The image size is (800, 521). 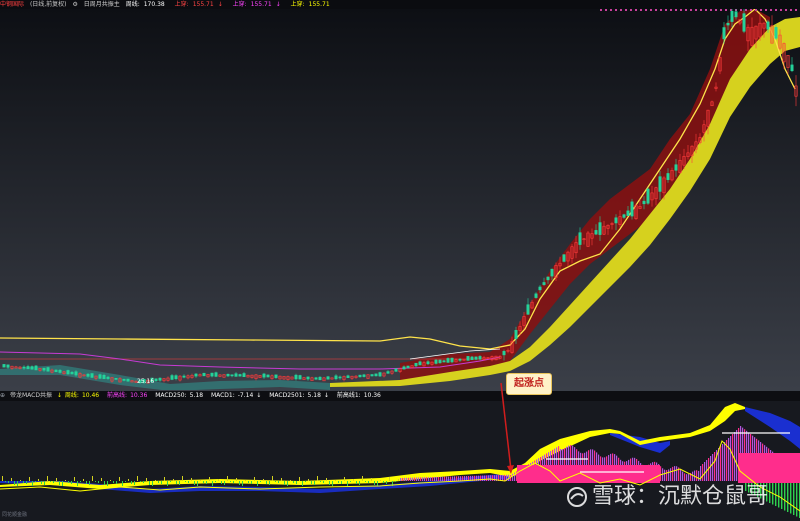 I want to click on rise-start-callout: 起涨点, so click(x=529, y=384).